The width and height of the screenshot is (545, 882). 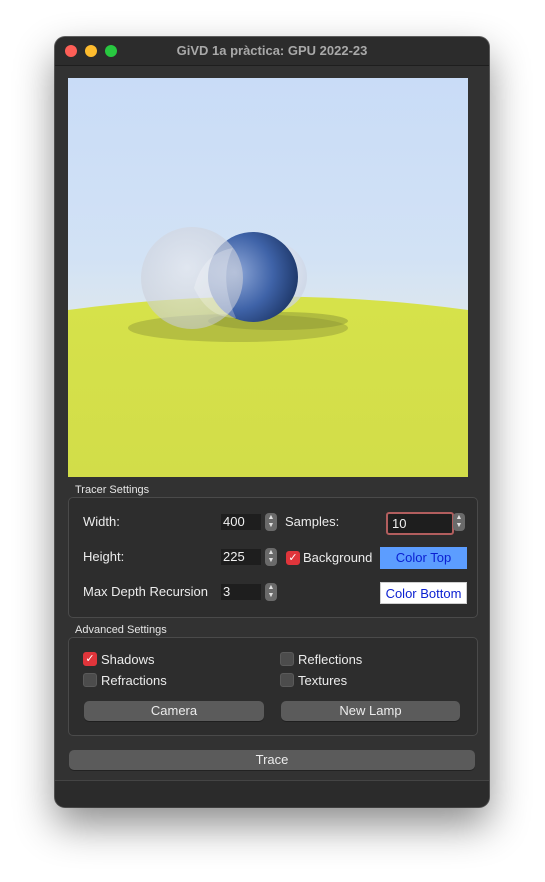 I want to click on max-depth-input: 3, so click(x=241, y=592).